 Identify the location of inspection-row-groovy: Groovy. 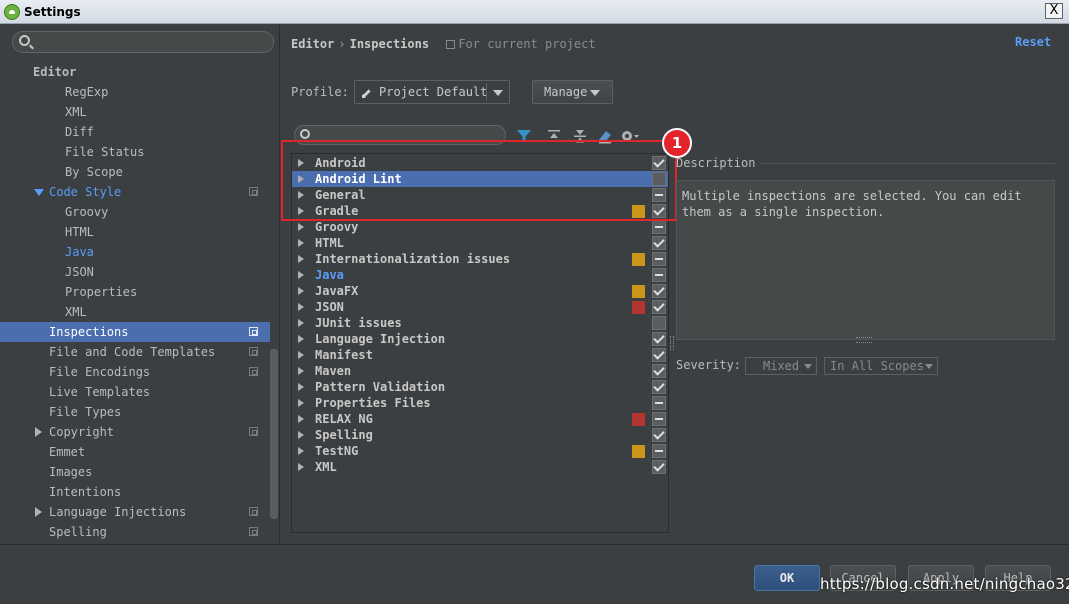
(480, 227).